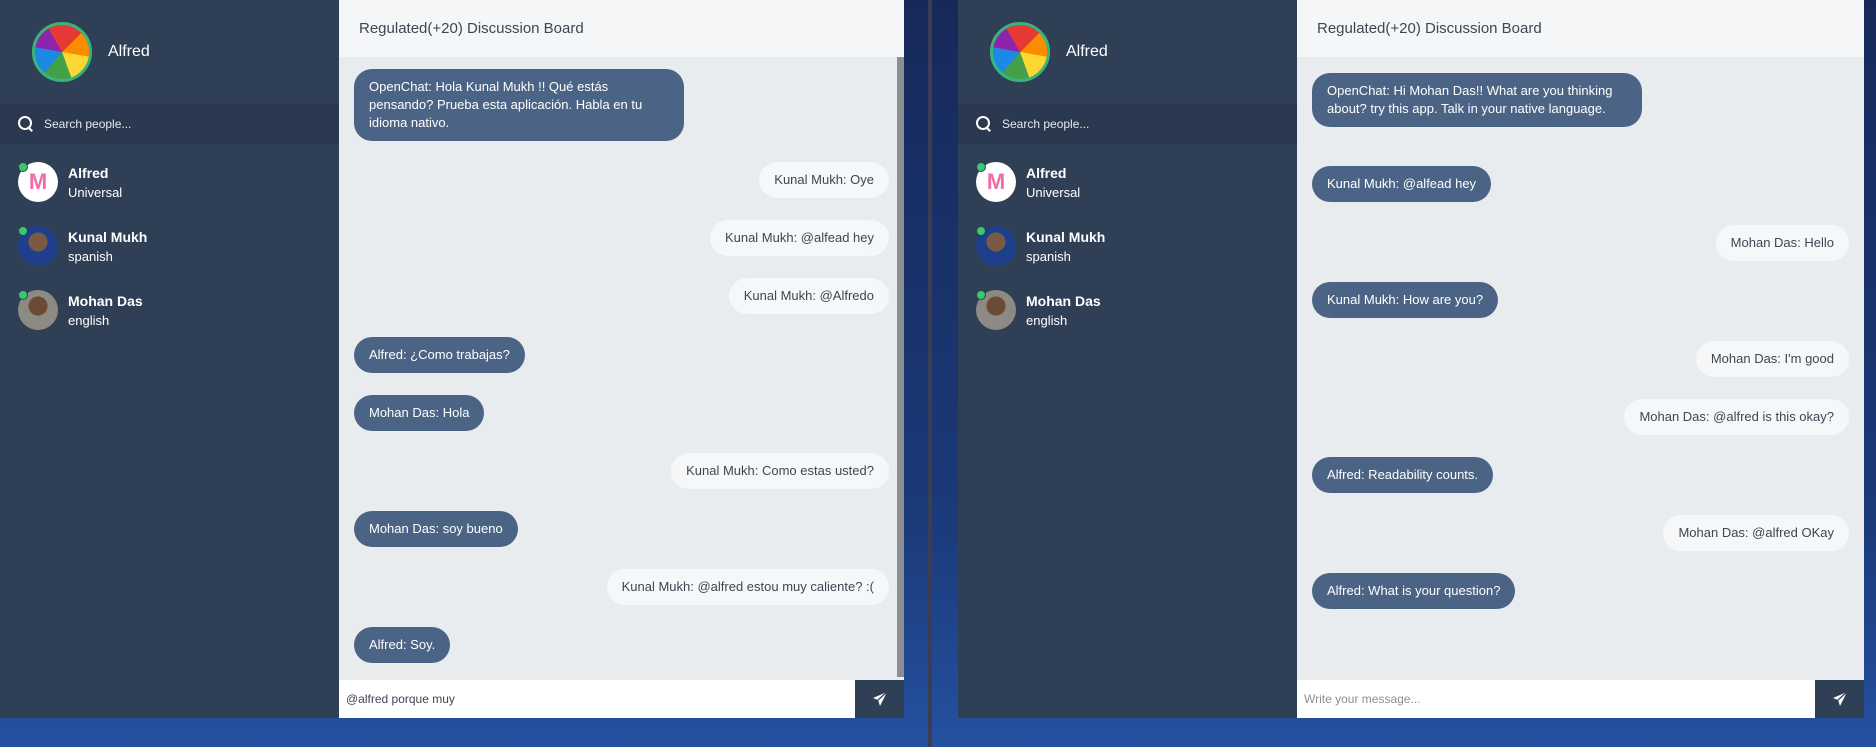  Describe the element at coordinates (930, 373) in the screenshot. I see `window-divider` at that location.